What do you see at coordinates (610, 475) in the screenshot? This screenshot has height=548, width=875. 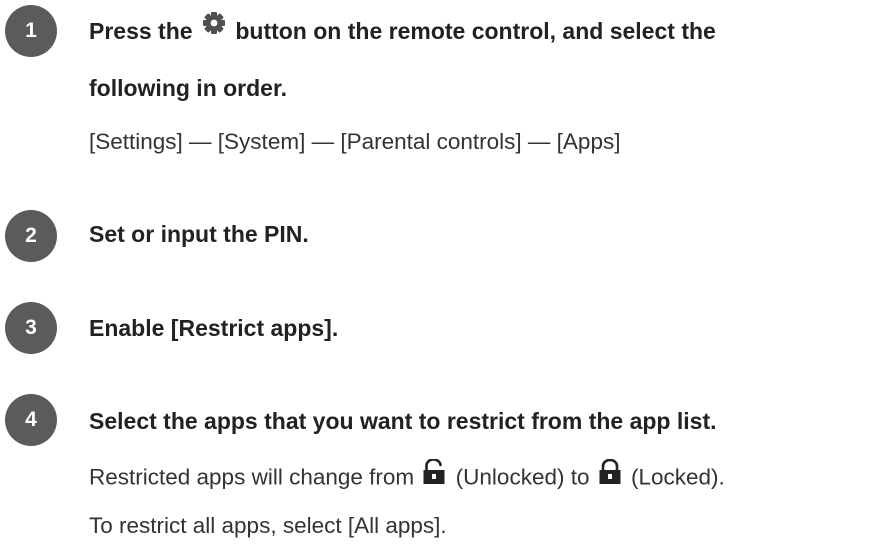 I see `locked-padlock-icon` at bounding box center [610, 475].